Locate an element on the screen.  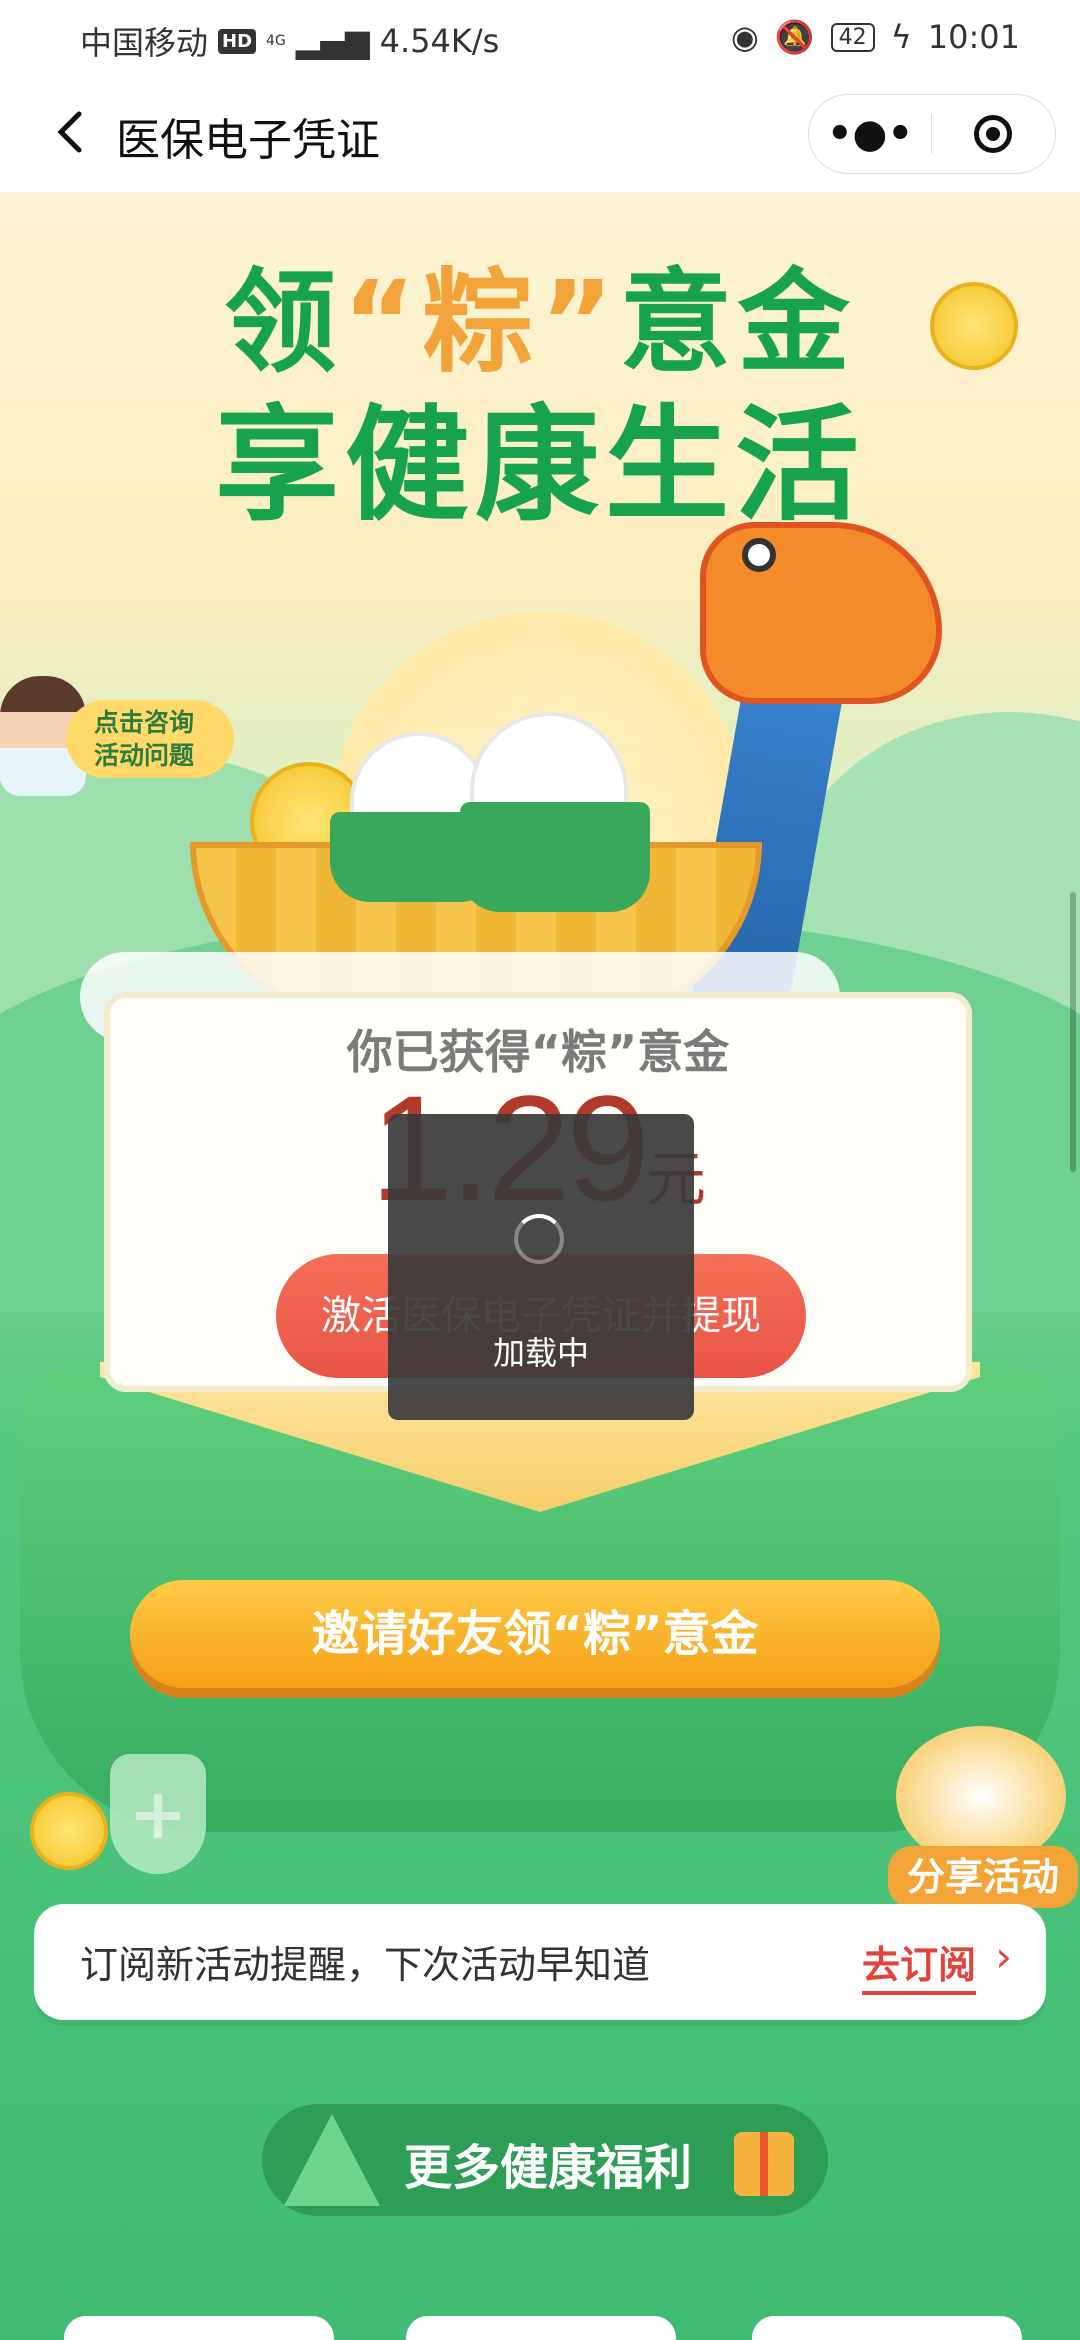
consult-bubble: 点击咨询 活动问题 is located at coordinates (150, 739).